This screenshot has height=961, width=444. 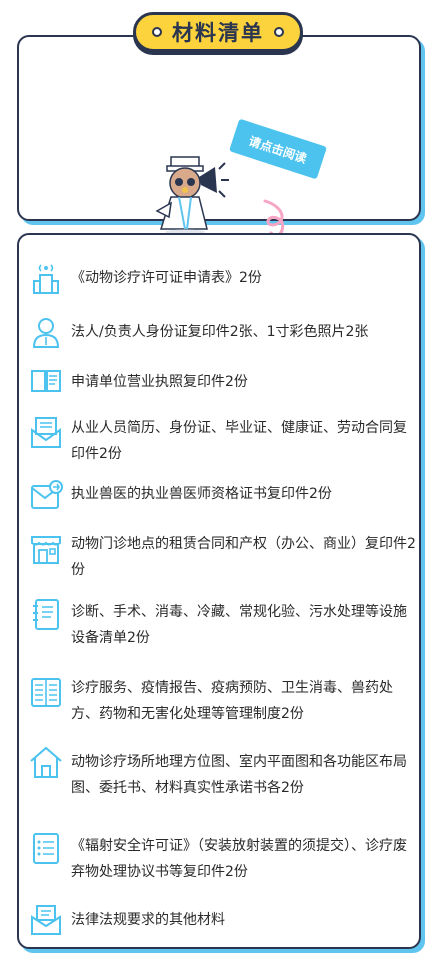 What do you see at coordinates (46, 692) in the screenshot?
I see `newspaper-icon` at bounding box center [46, 692].